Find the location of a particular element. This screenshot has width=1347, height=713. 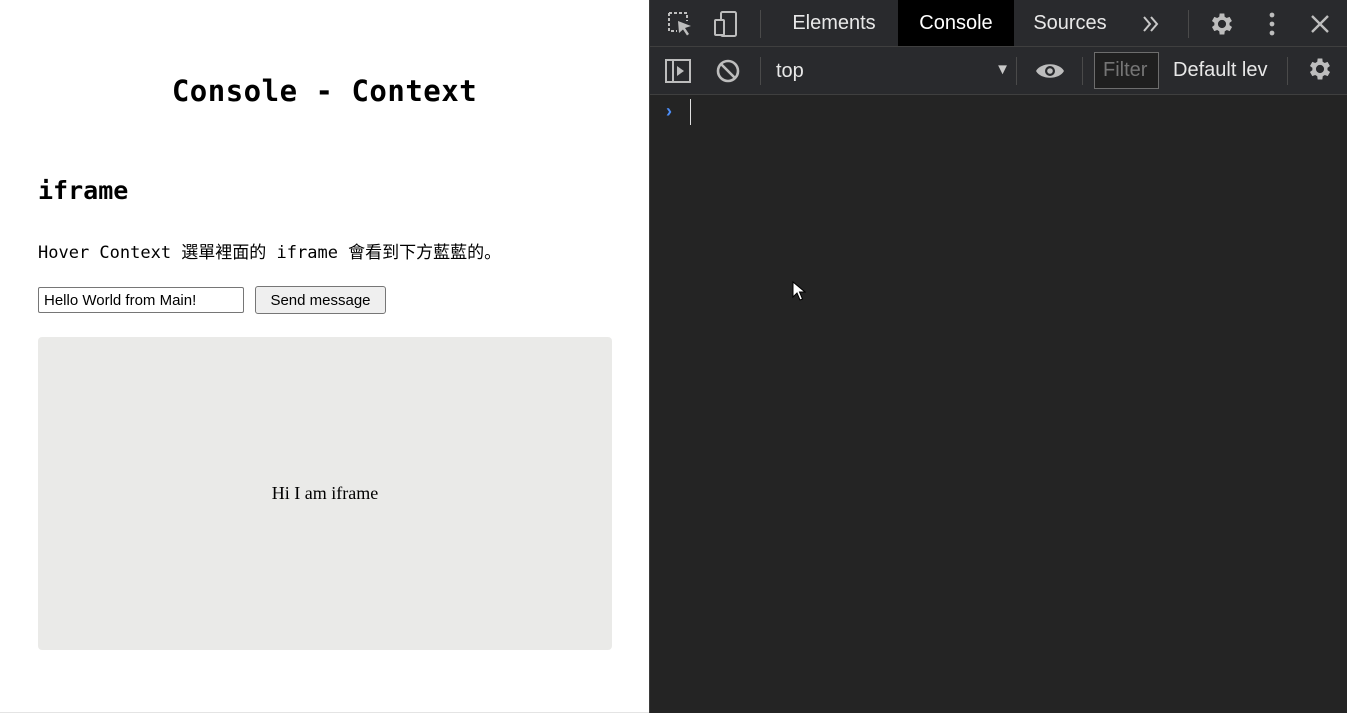

context-selector-value: top is located at coordinates (790, 70).